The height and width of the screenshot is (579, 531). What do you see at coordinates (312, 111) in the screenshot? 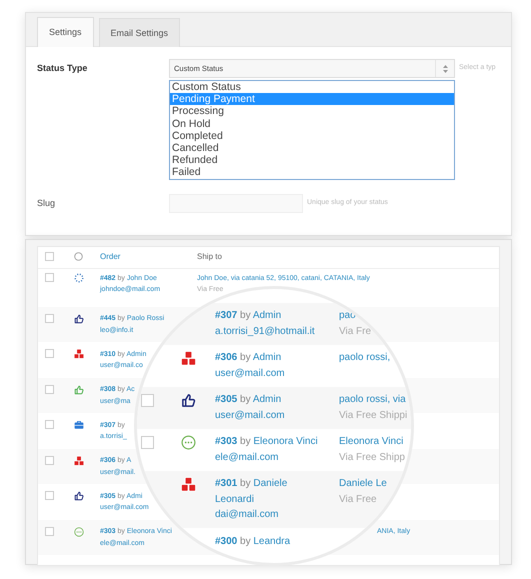
I see `dropdown-option: Processing` at bounding box center [312, 111].